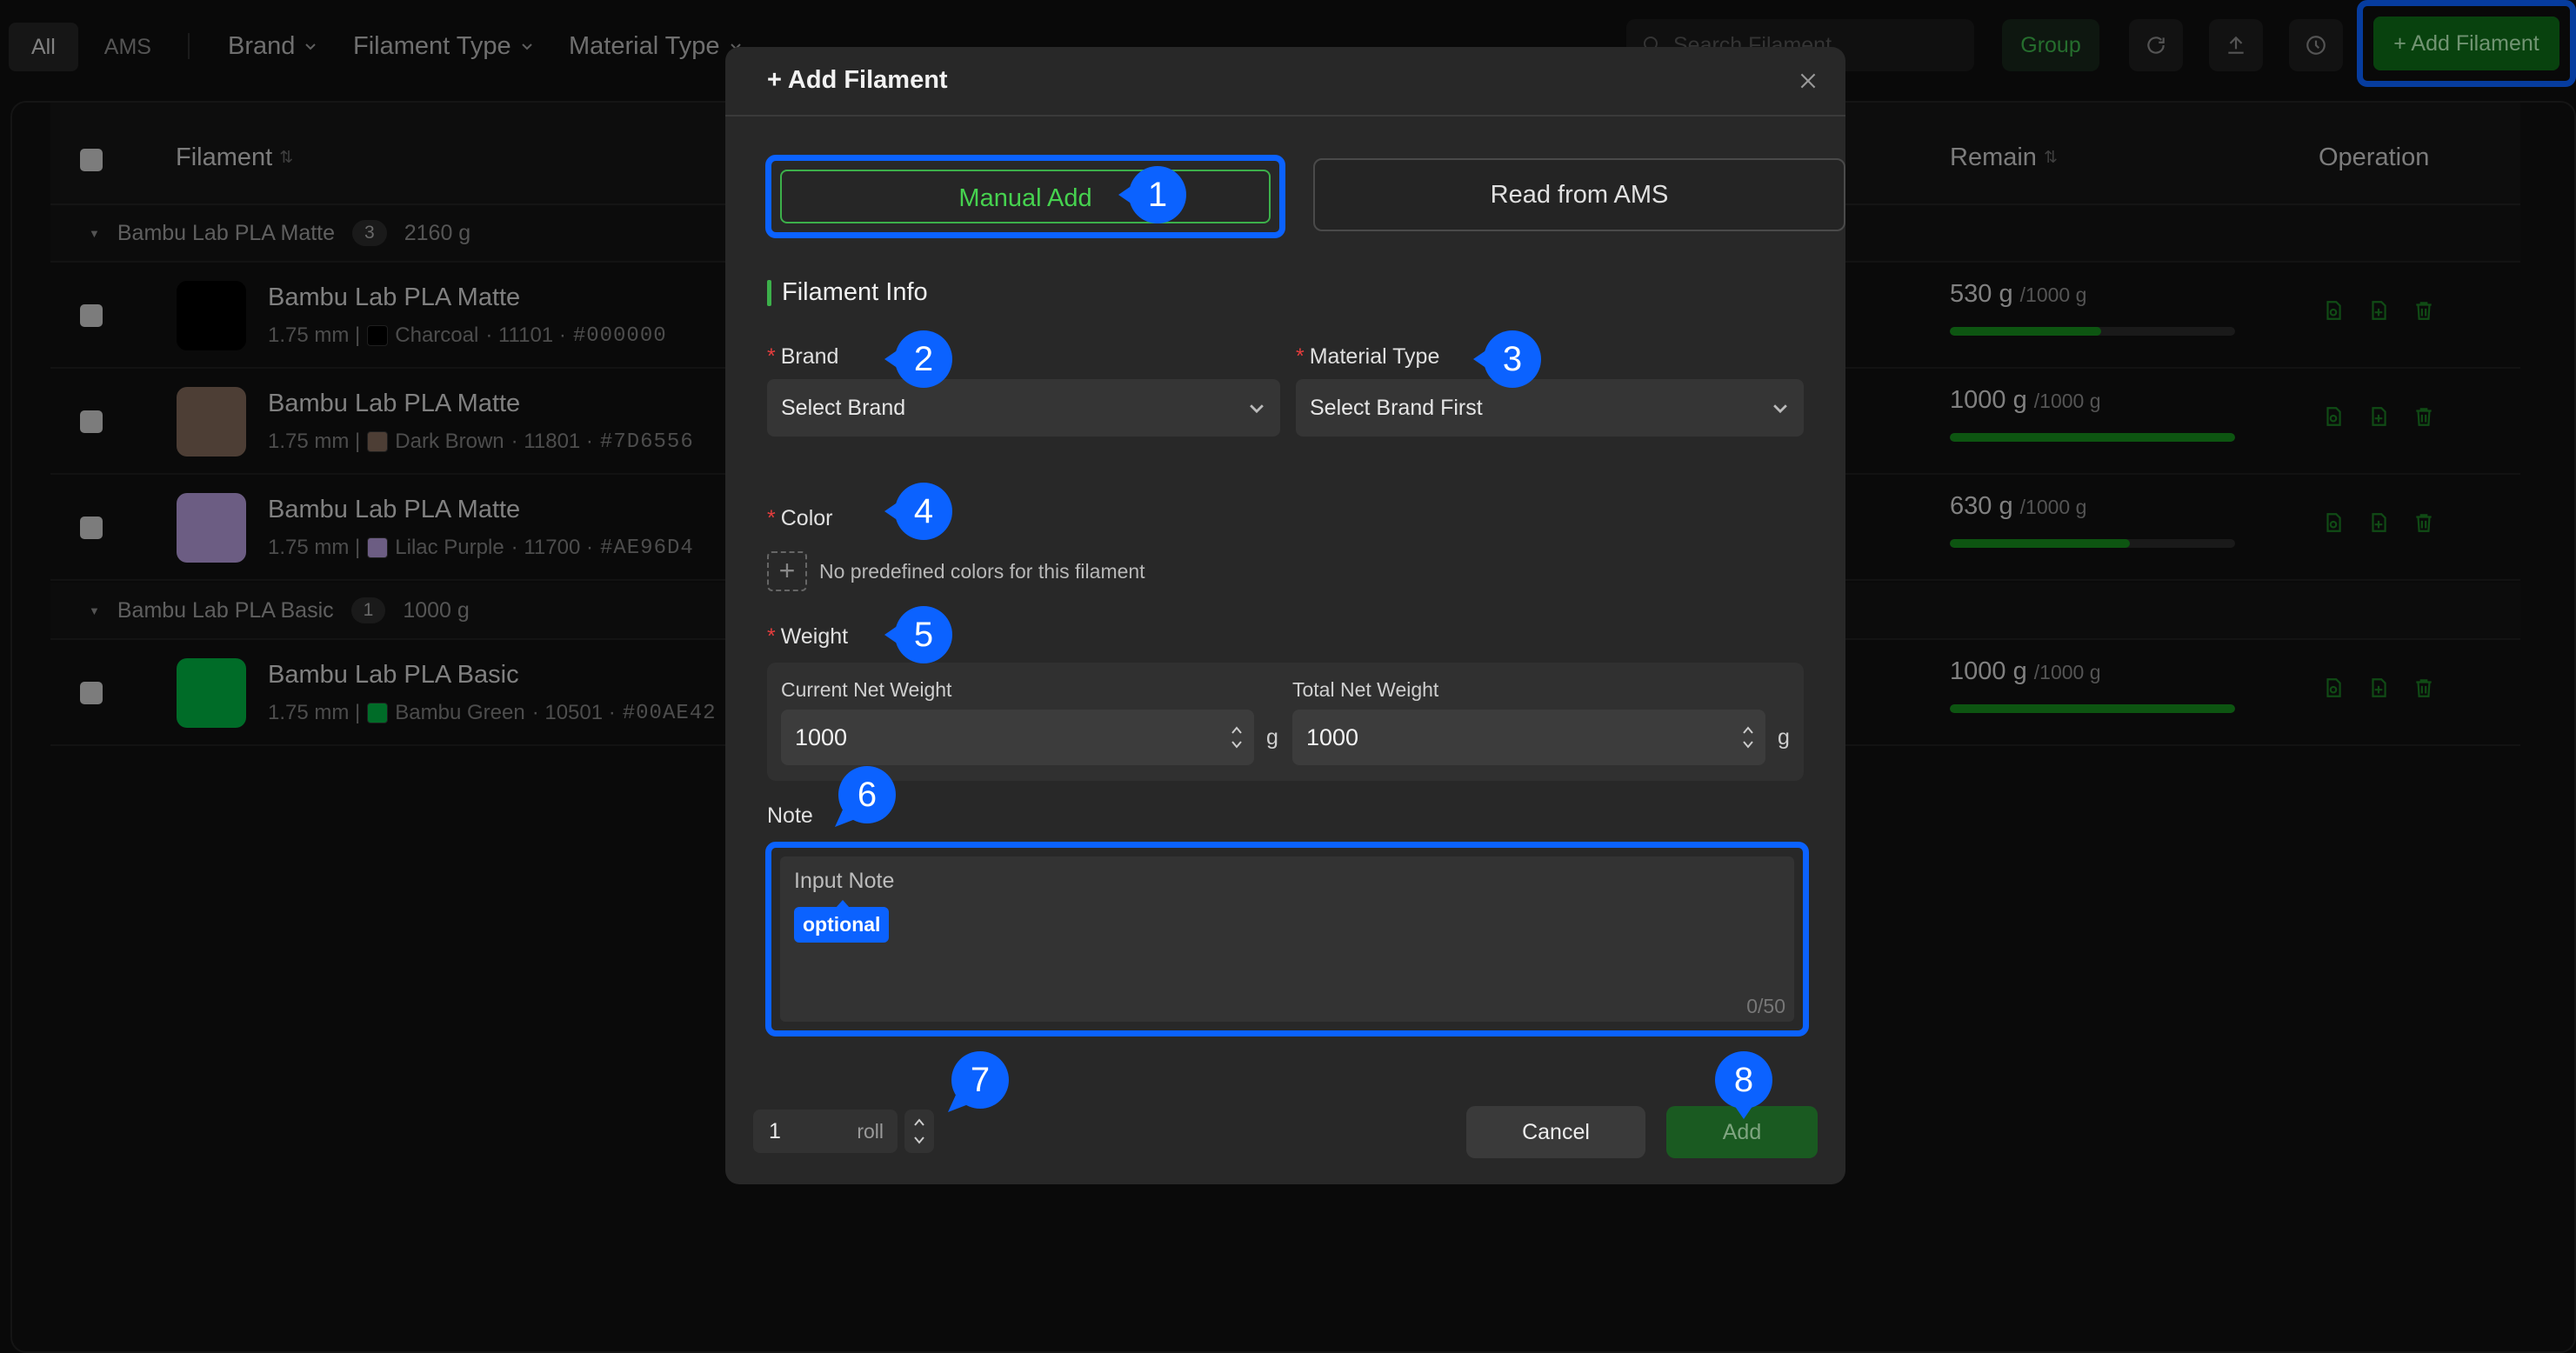  Describe the element at coordinates (769, 293) in the screenshot. I see `section-accent` at that location.